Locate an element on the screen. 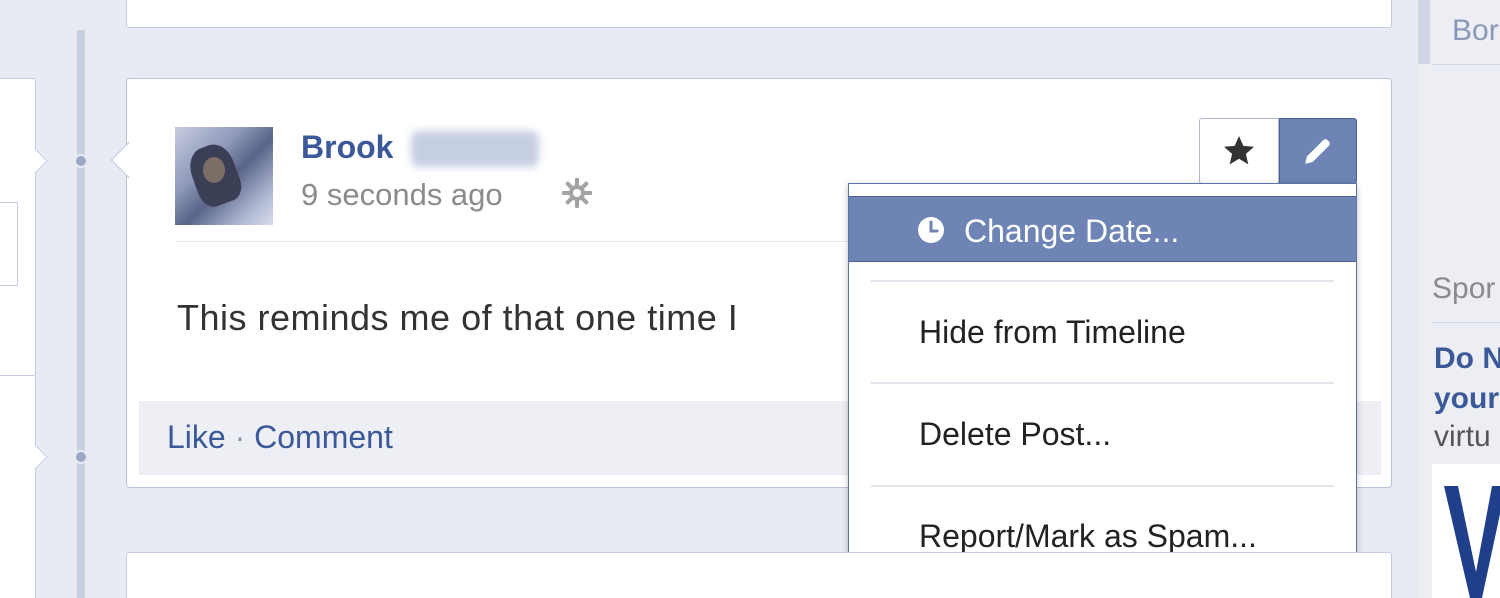 This screenshot has width=1500, height=598. sidebar-scroll-indicator is located at coordinates (1424, 32).